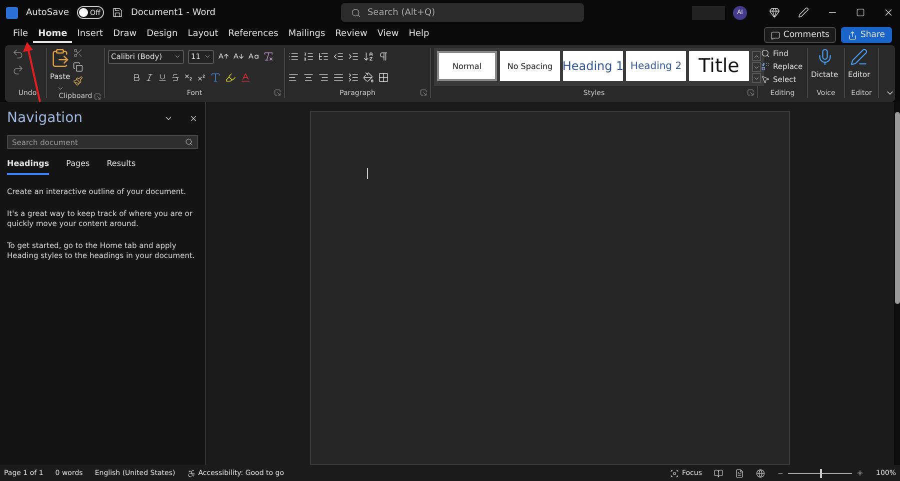  I want to click on zoom-in-icon, so click(860, 473).